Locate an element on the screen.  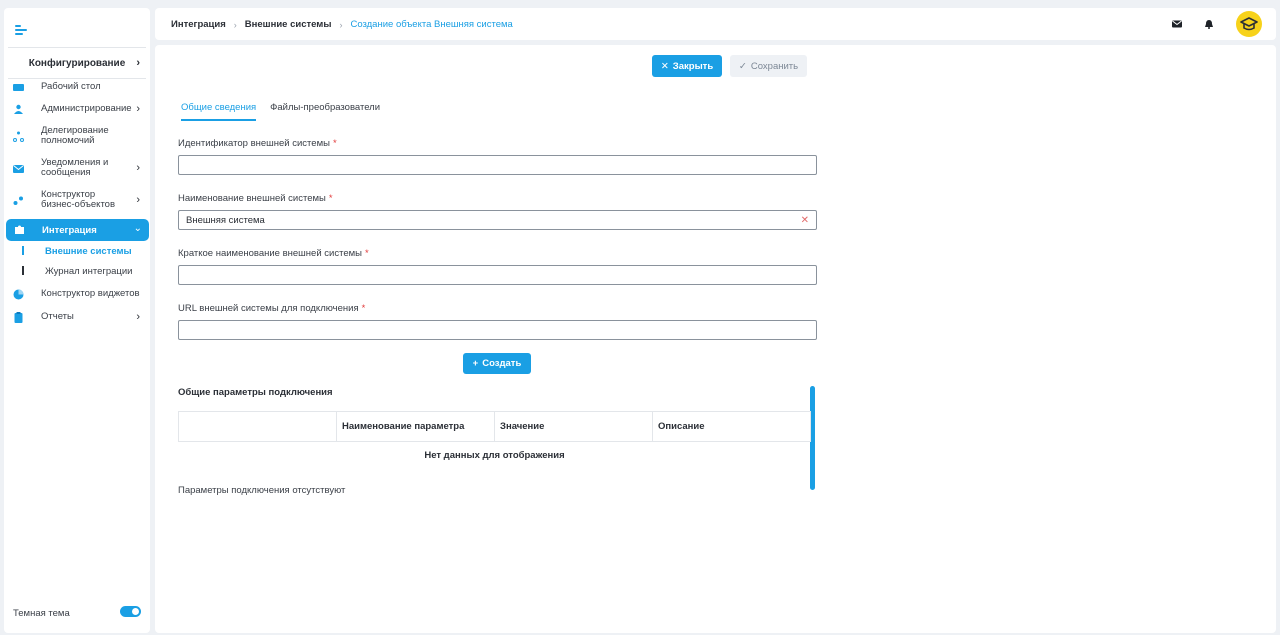
sidebar-item-label: Рабочий стол is located at coordinates (71, 86).